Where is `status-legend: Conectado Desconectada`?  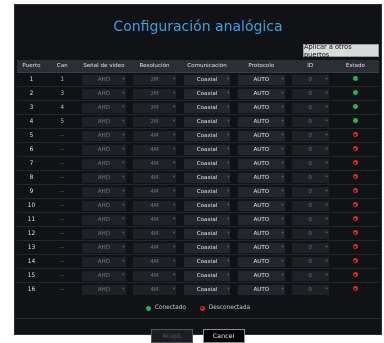 status-legend: Conectado Desconectada is located at coordinates (198, 309).